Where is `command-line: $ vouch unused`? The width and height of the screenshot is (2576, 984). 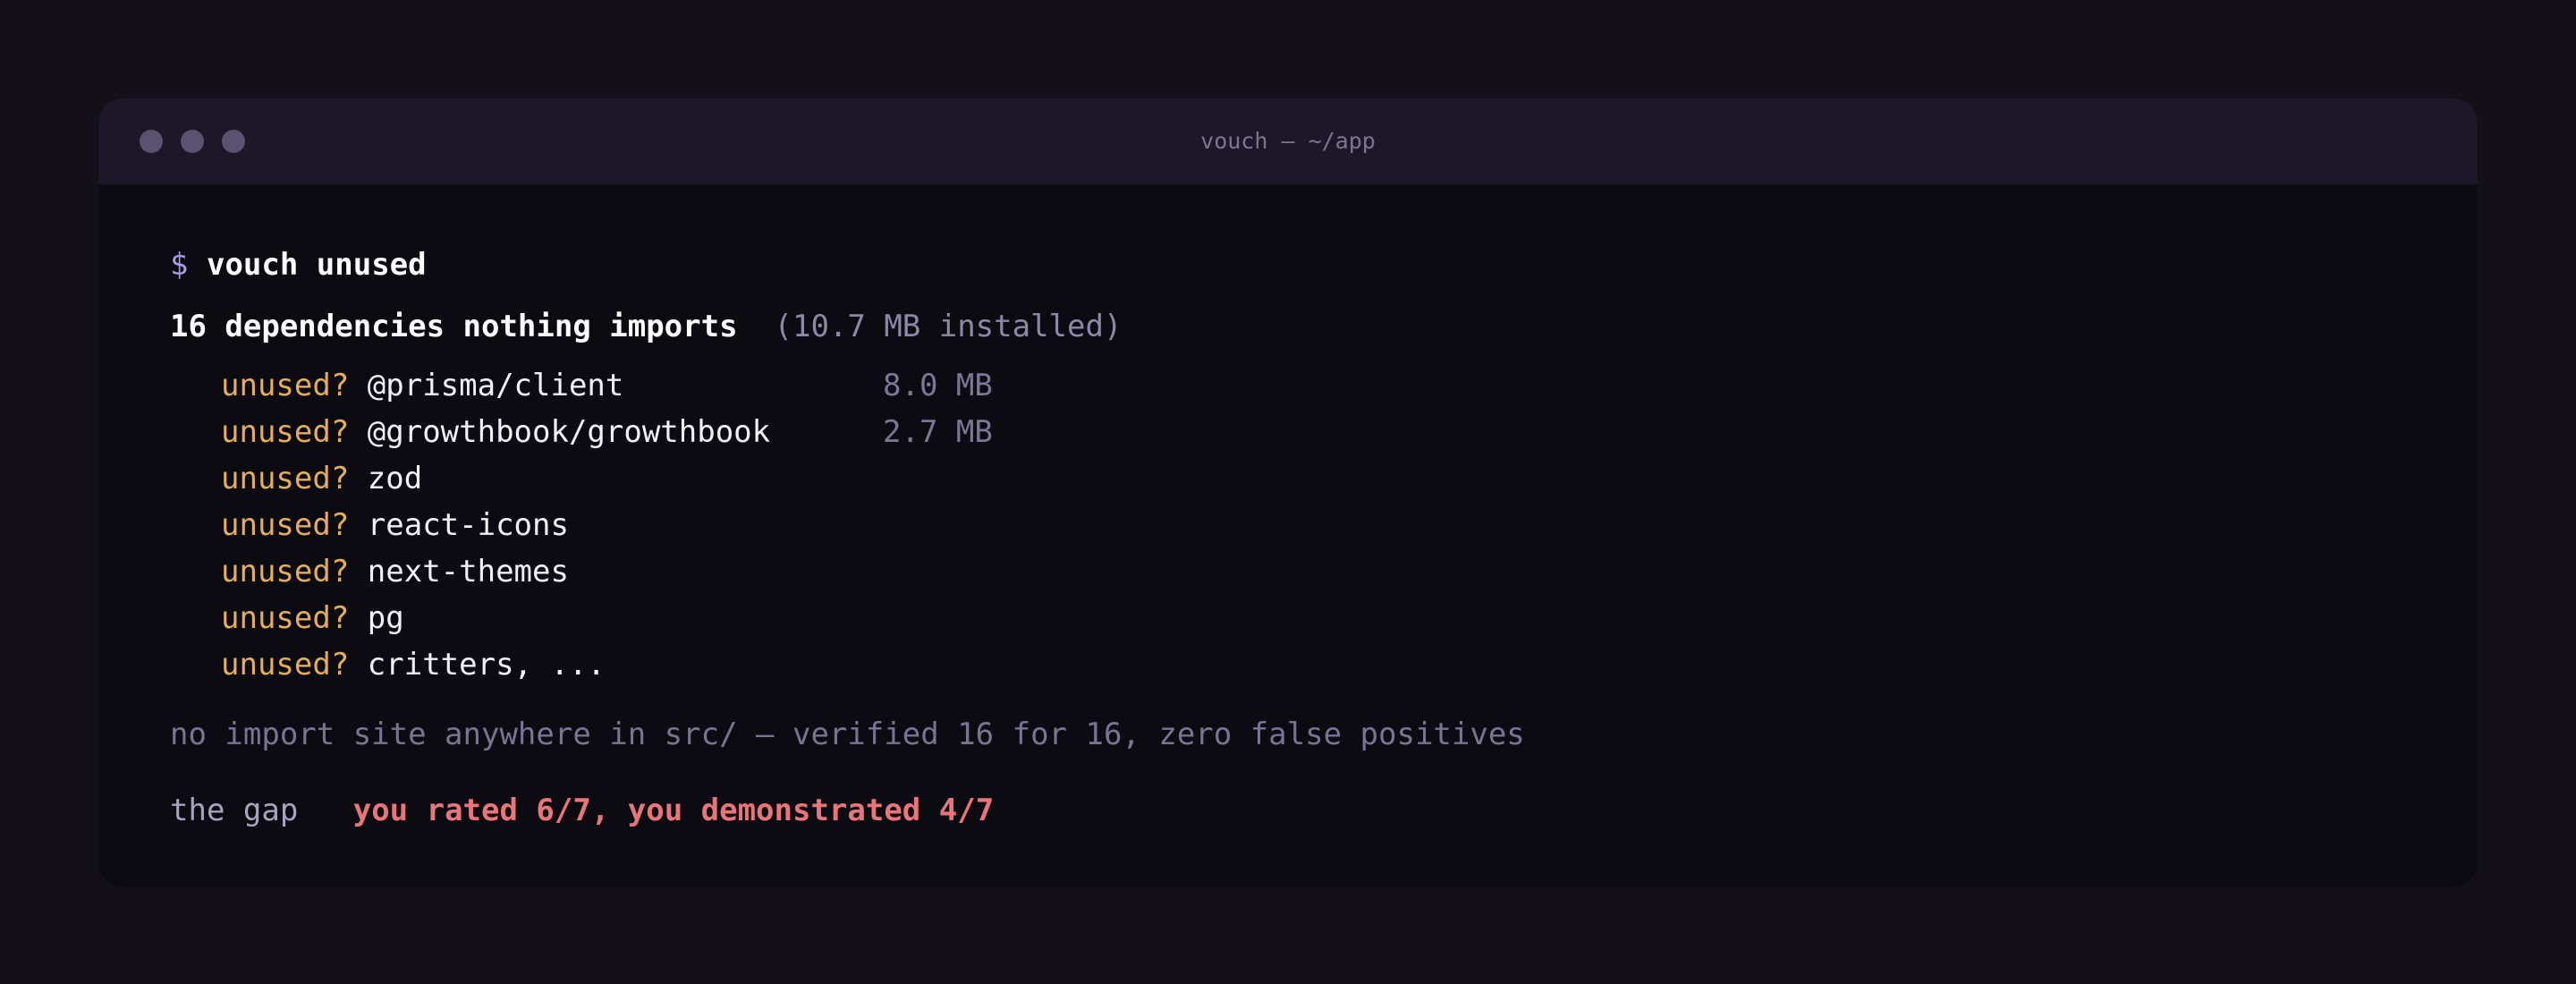
command-line: $ vouch unused is located at coordinates (298, 264).